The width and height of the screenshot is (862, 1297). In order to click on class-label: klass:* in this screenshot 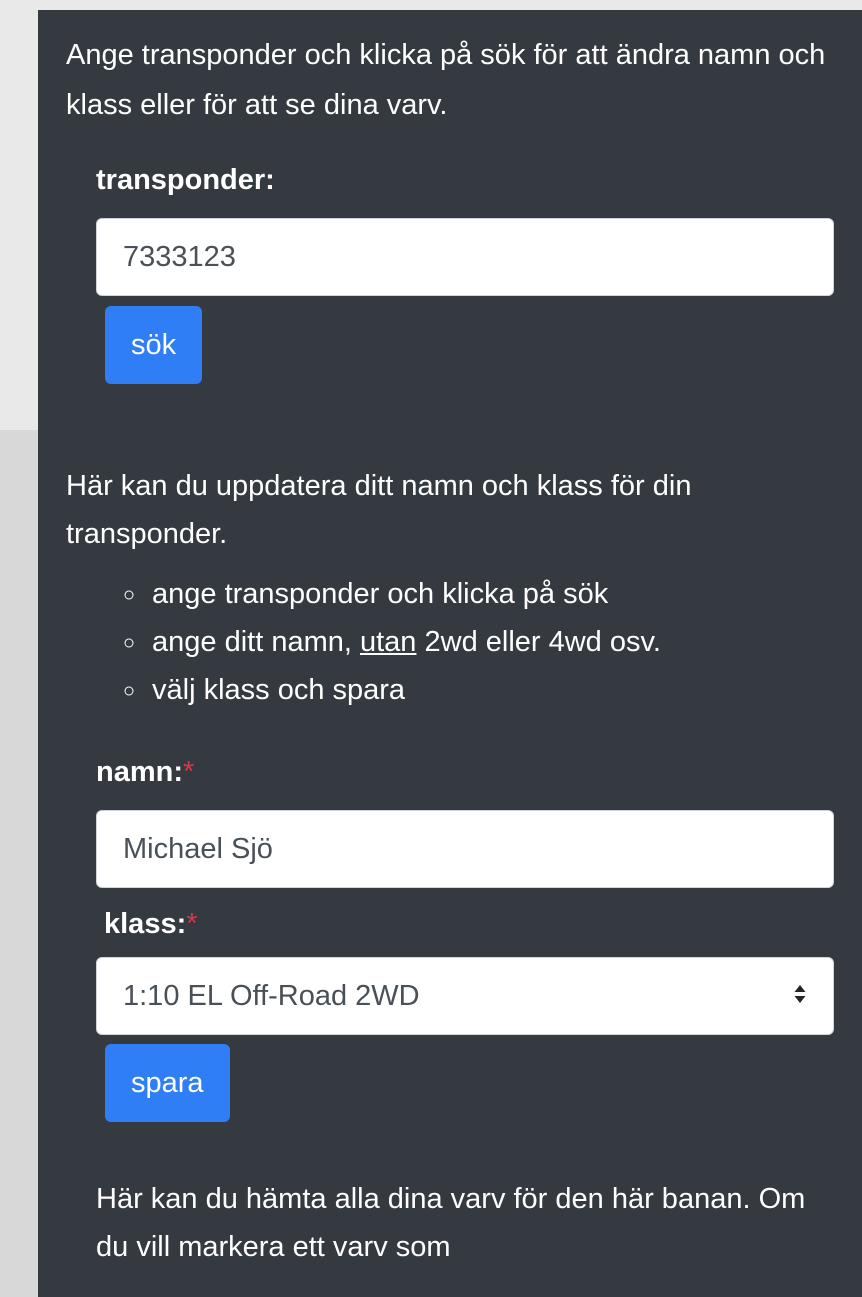, I will do `click(151, 924)`.